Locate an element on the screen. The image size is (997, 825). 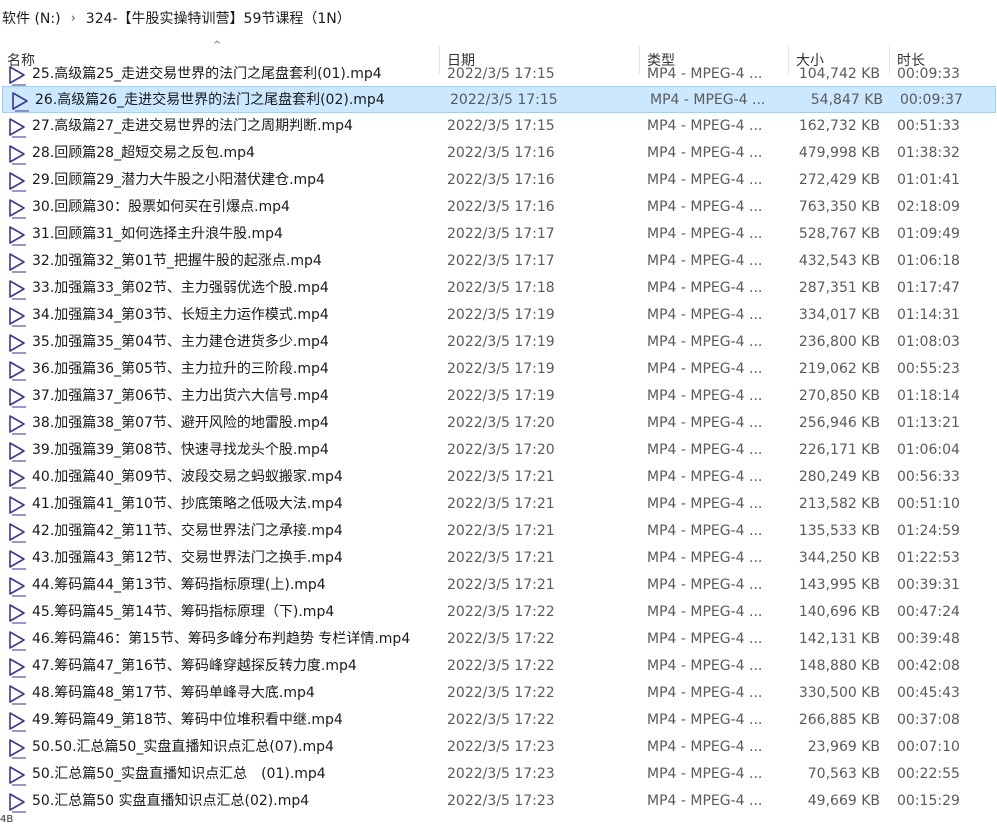
file-size: 330,500 KB is located at coordinates (839, 693).